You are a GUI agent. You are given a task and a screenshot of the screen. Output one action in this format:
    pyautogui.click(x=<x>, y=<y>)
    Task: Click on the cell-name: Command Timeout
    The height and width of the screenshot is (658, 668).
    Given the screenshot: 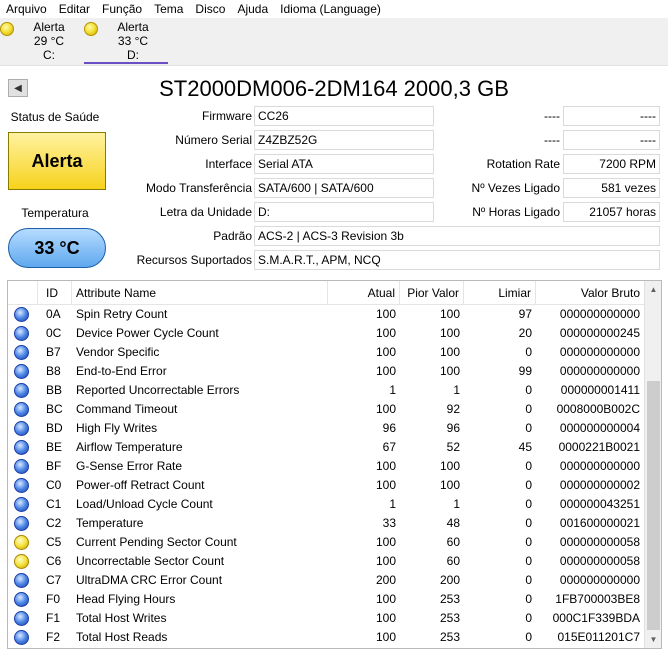 What is the action you would take?
    pyautogui.click(x=127, y=409)
    